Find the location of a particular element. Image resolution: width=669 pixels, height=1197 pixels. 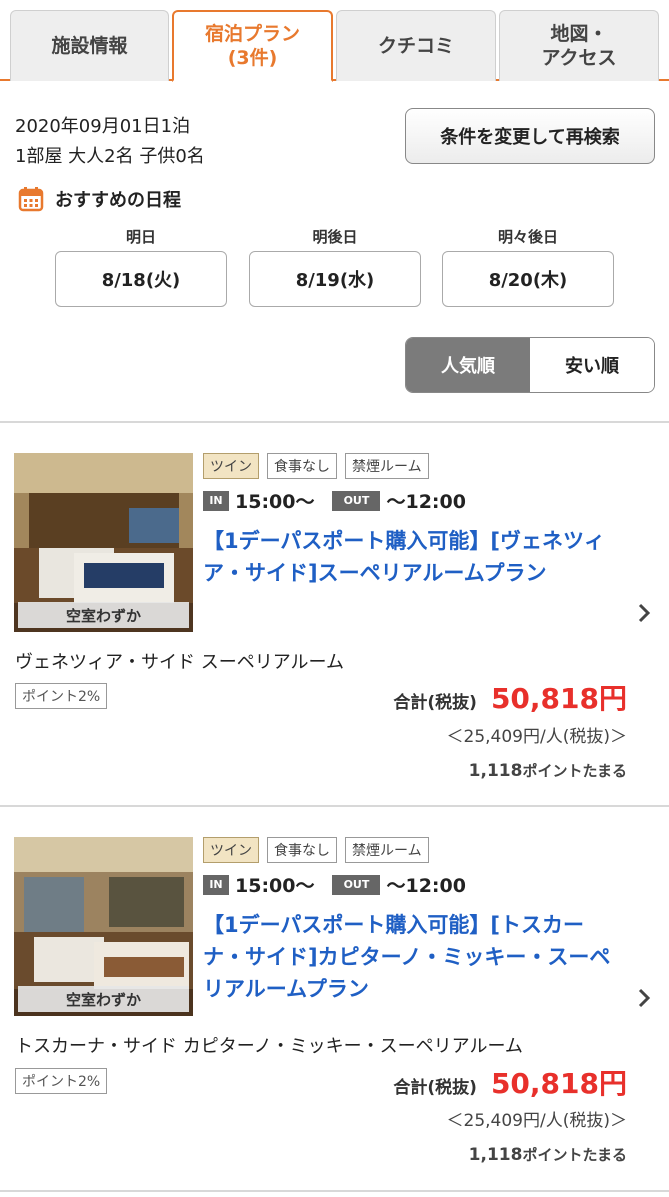

recommended-dates-heading: おすすめの日程 is located at coordinates (99, 199).